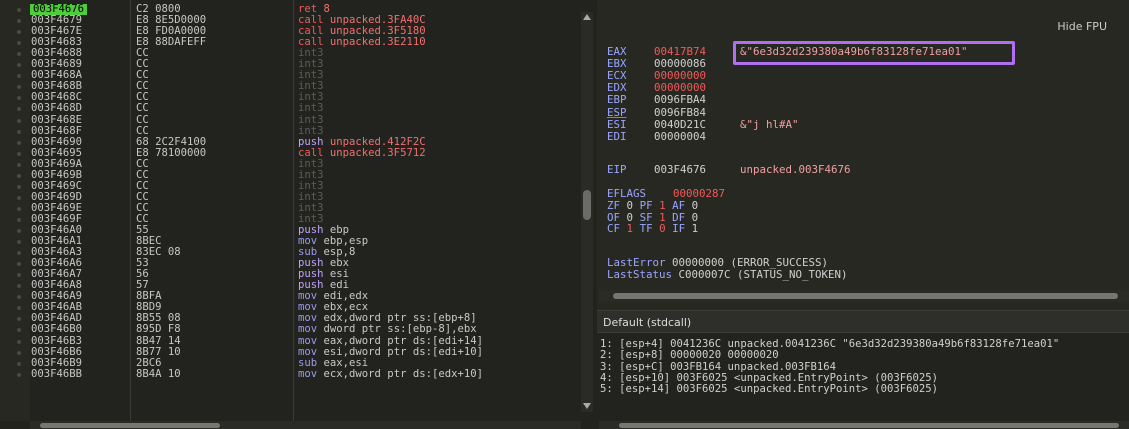  I want to click on disasm-row: 003F4689 CC int3, so click(290, 64).